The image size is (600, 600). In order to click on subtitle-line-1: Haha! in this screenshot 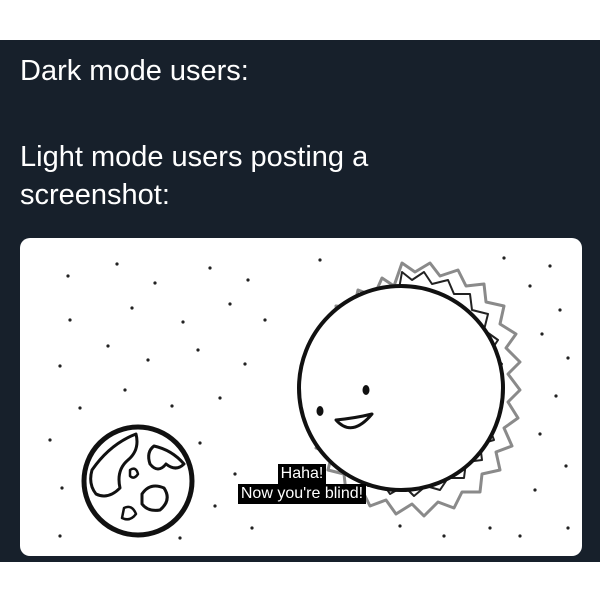, I will do `click(302, 474)`.